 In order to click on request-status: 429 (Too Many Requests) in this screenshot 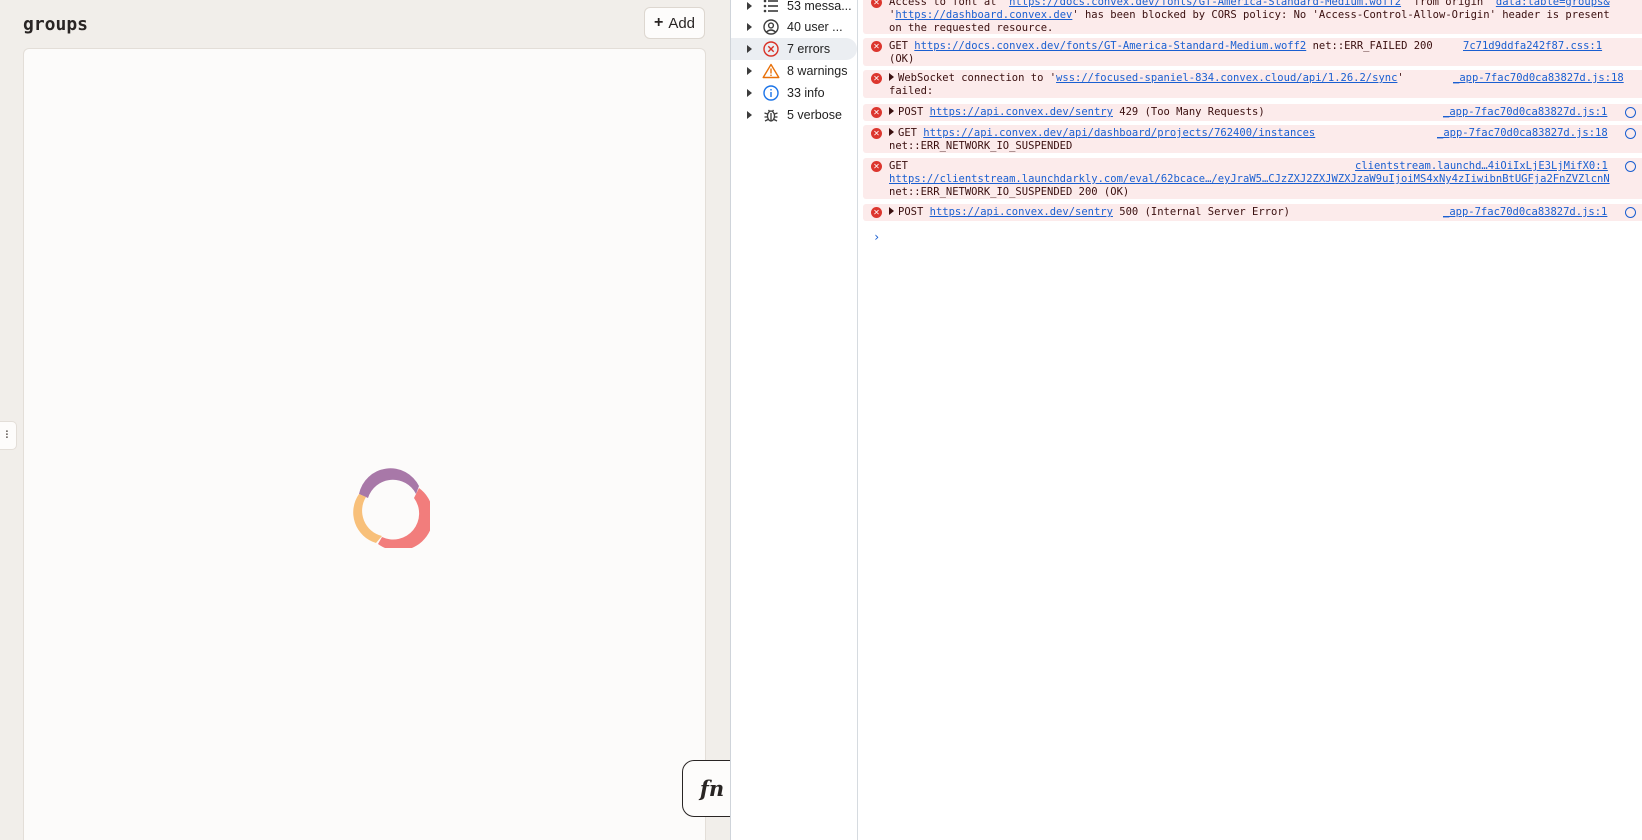, I will do `click(1192, 112)`.